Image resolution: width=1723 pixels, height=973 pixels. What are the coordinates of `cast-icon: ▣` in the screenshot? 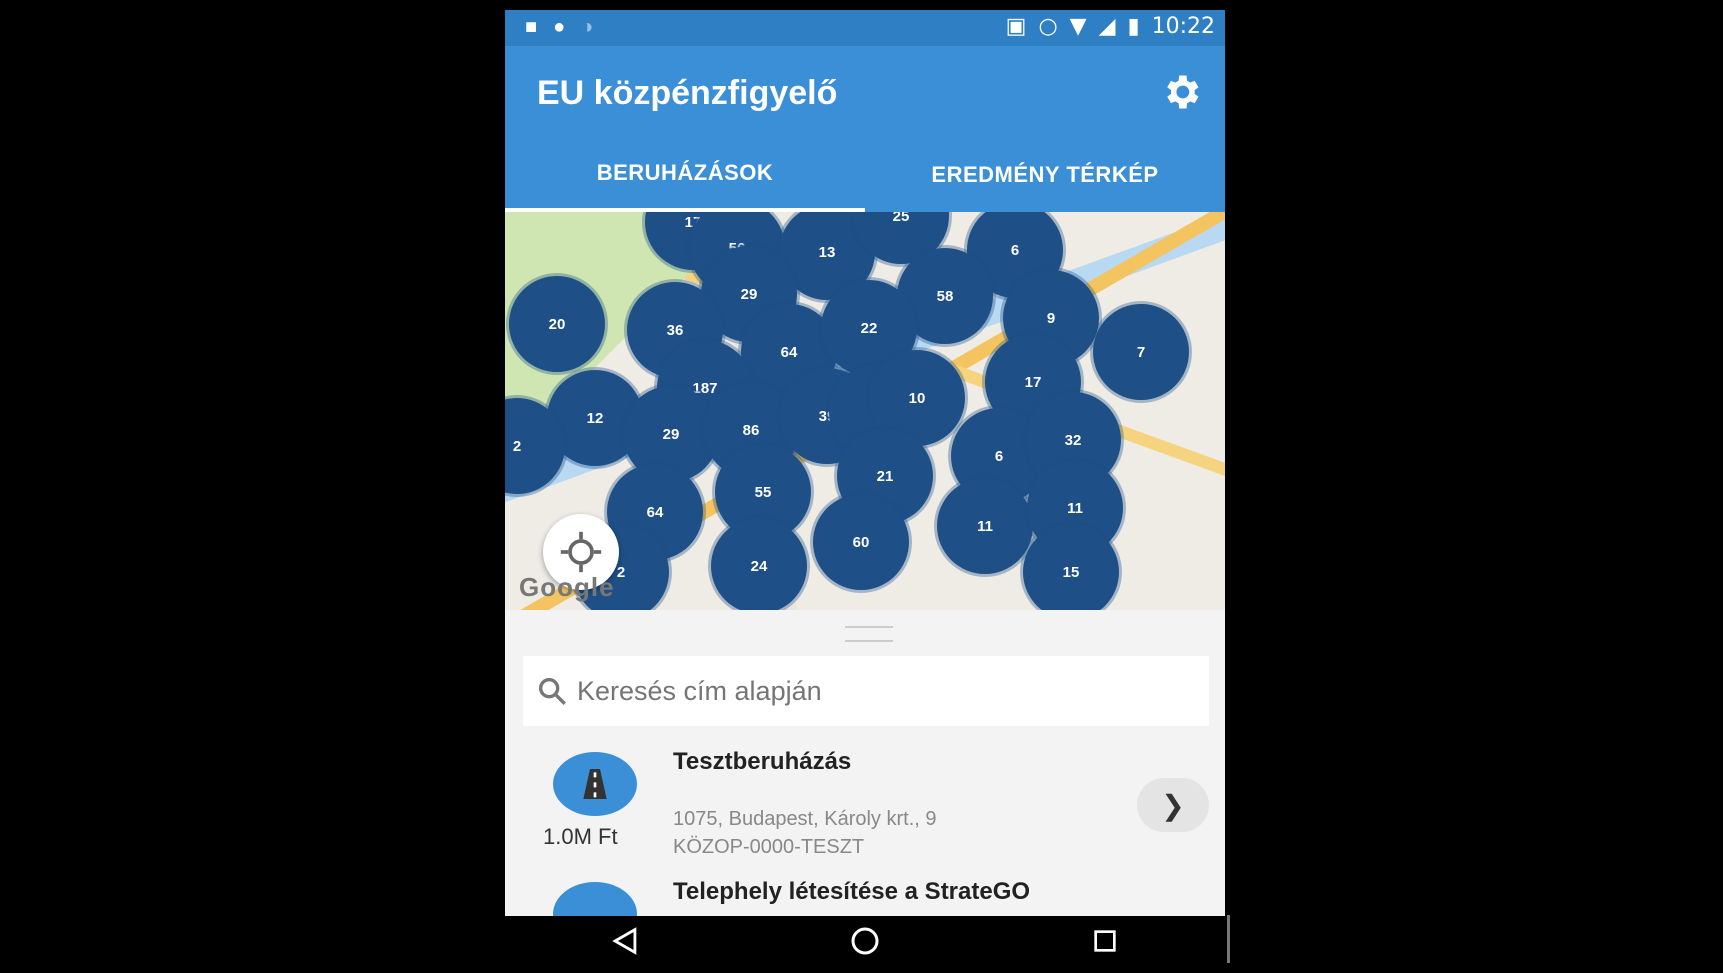 It's located at (1016, 26).